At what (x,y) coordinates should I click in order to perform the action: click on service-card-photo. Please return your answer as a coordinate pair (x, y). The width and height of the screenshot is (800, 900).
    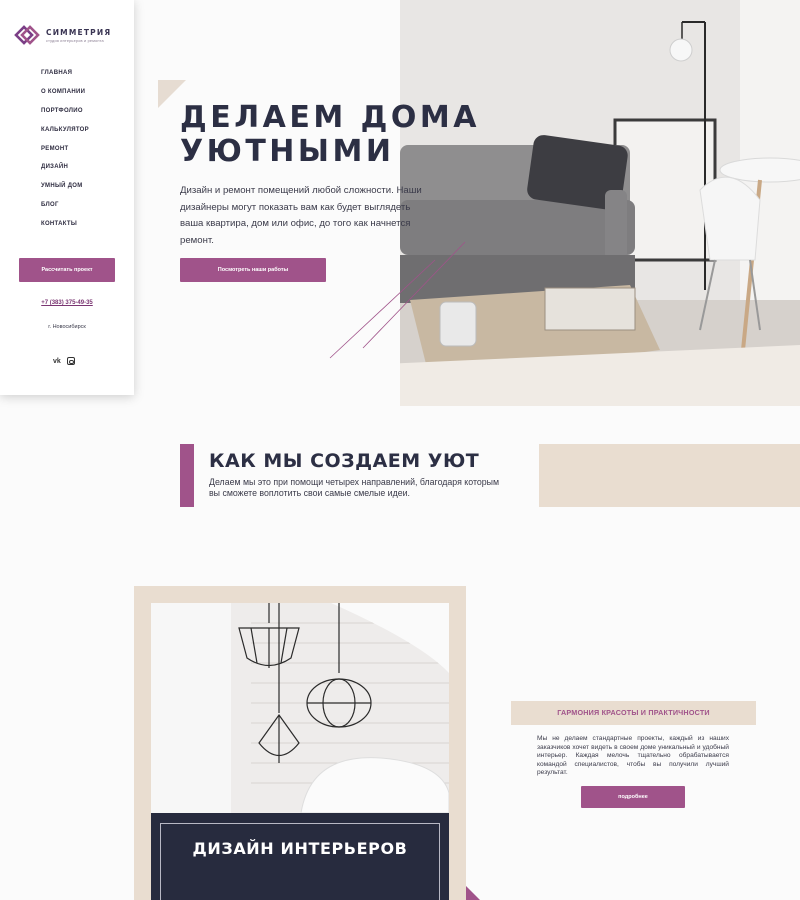
    Looking at the image, I should click on (300, 708).